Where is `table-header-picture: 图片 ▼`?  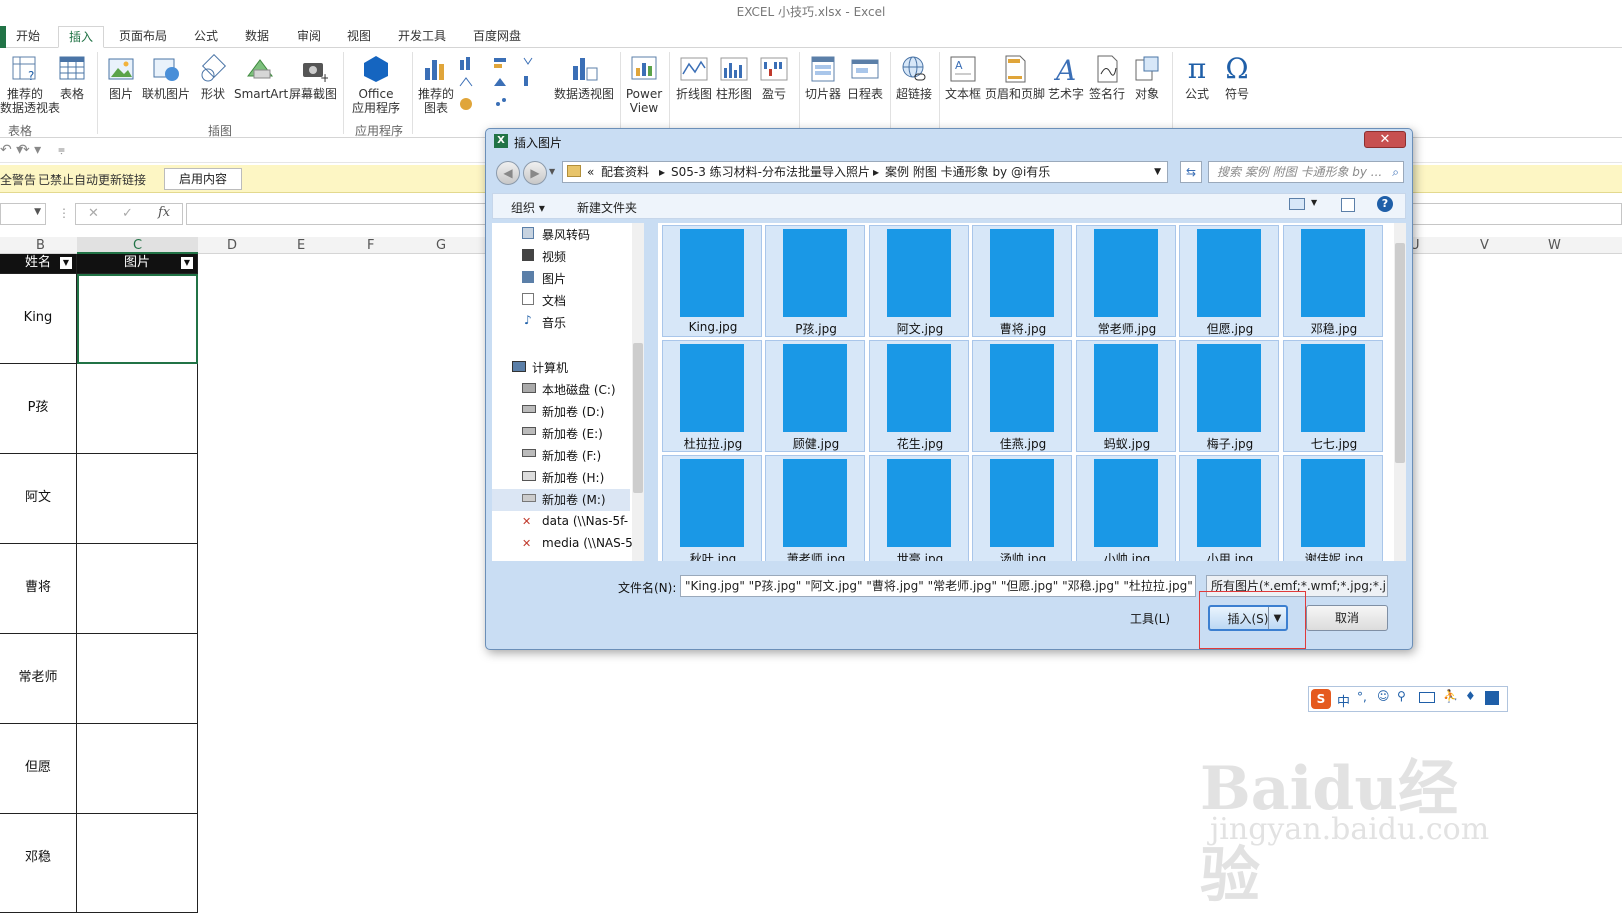
table-header-picture: 图片 ▼ is located at coordinates (137, 264).